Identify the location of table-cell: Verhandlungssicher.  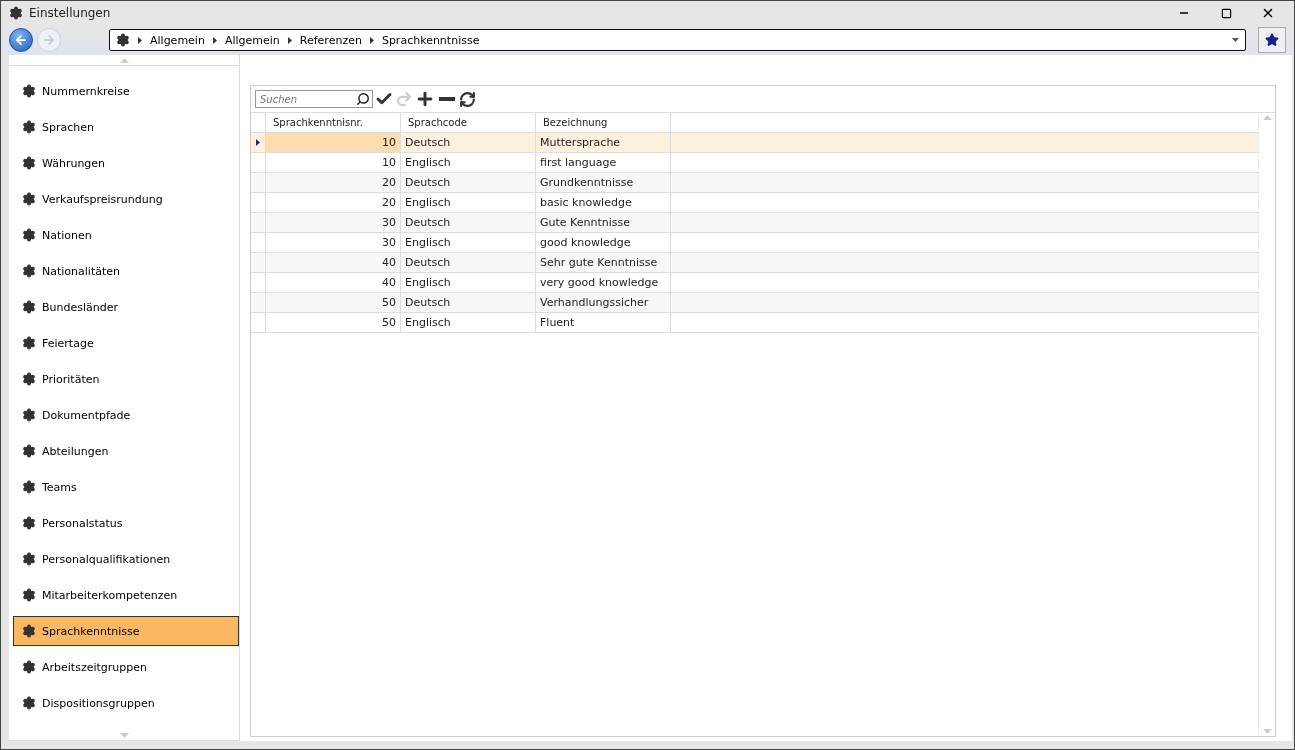
(603, 302).